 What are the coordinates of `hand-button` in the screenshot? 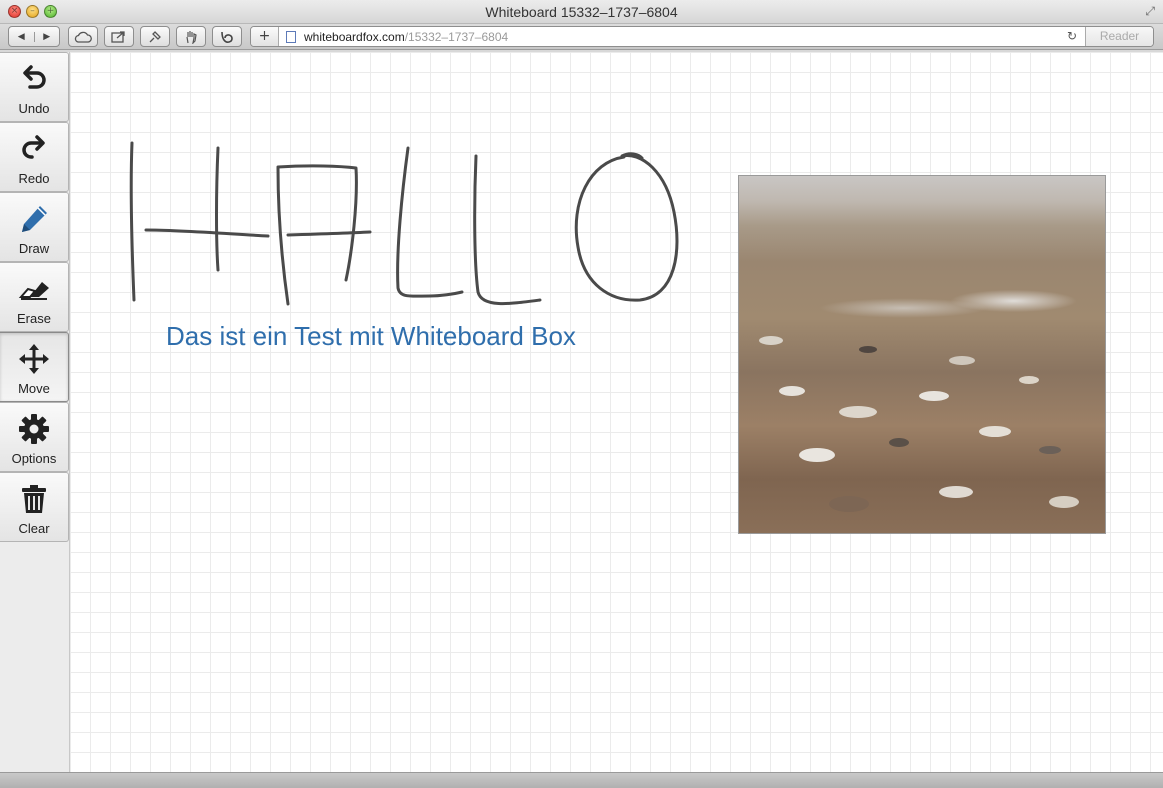 It's located at (191, 36).